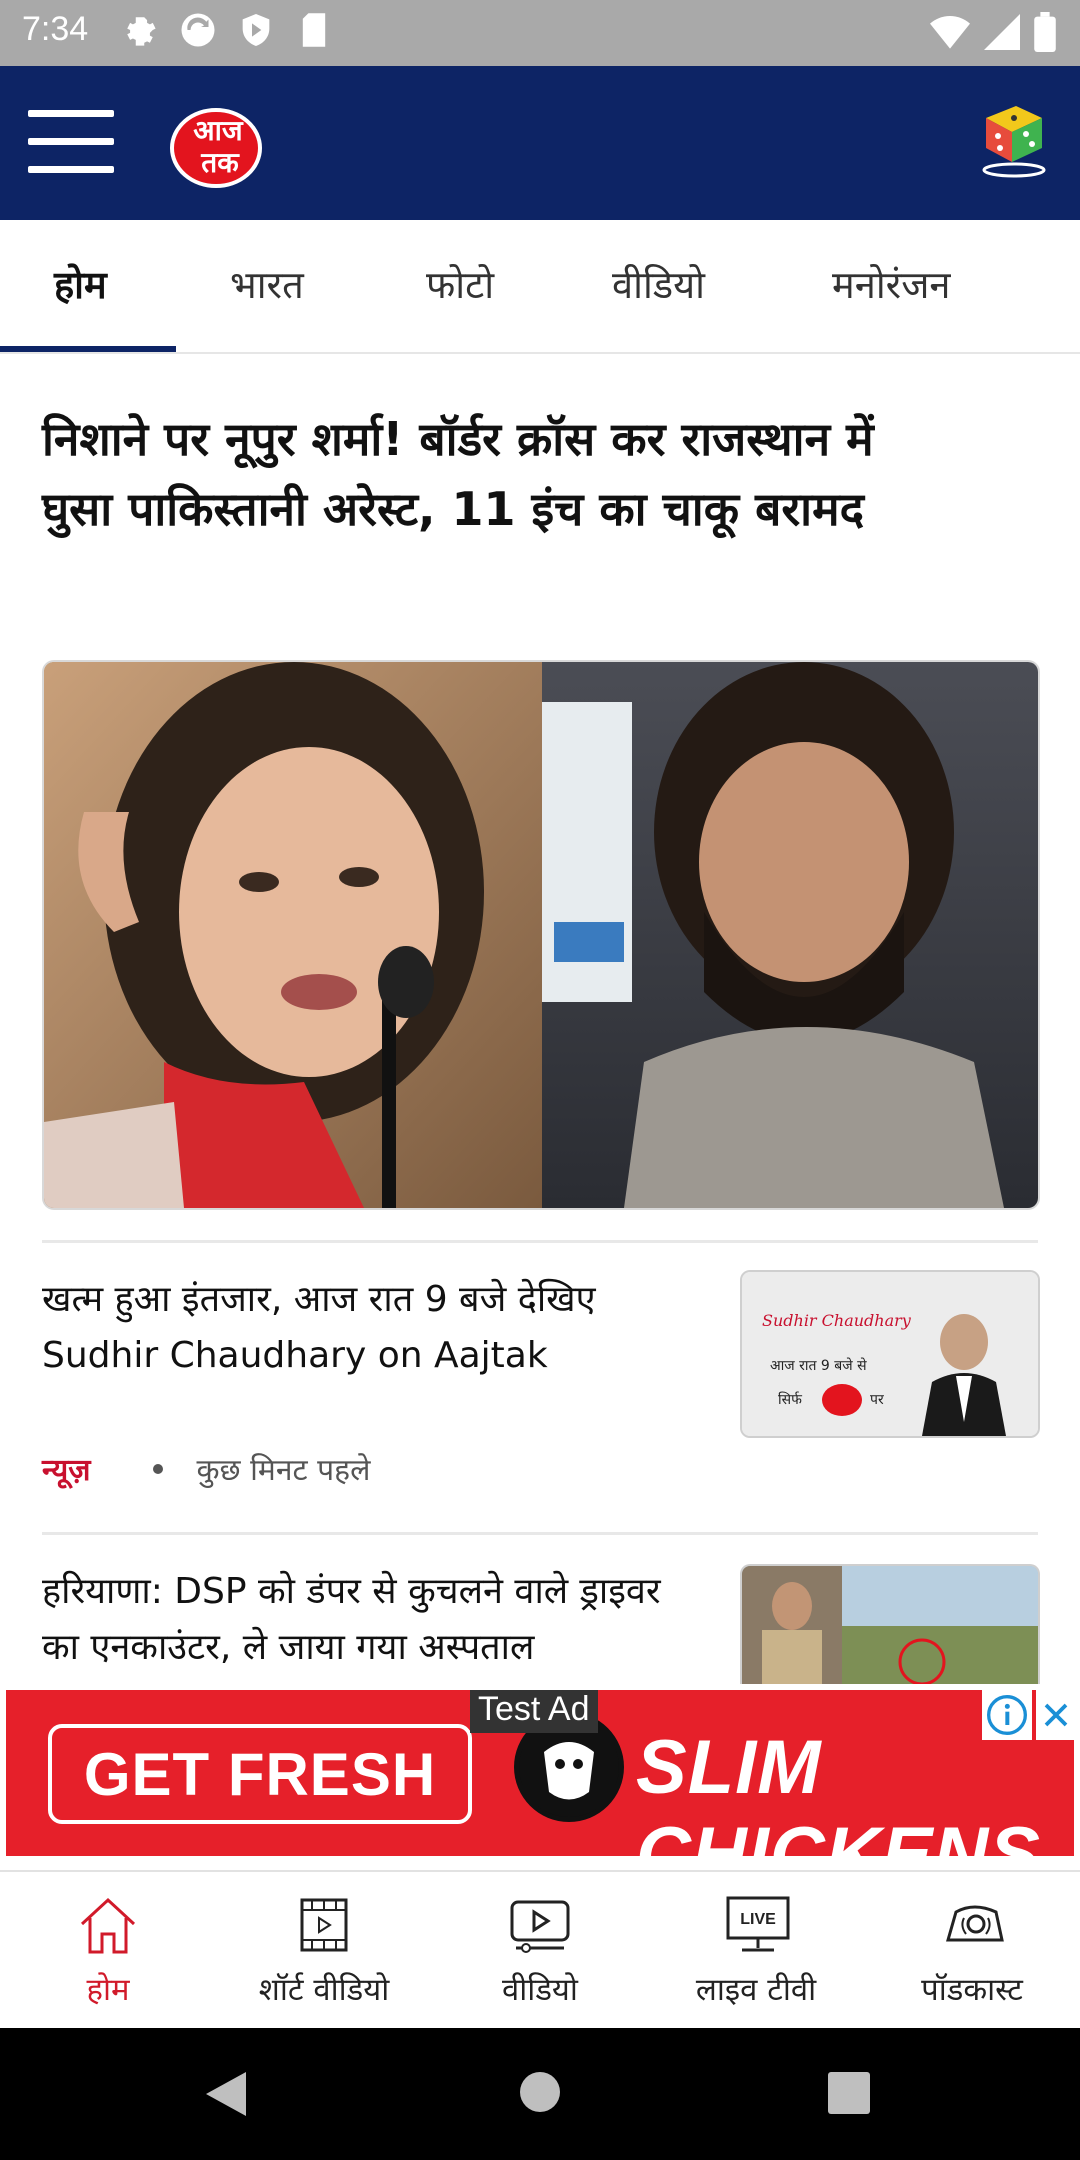 This screenshot has height=2160, width=1080. I want to click on active-tab-indicator, so click(88, 349).